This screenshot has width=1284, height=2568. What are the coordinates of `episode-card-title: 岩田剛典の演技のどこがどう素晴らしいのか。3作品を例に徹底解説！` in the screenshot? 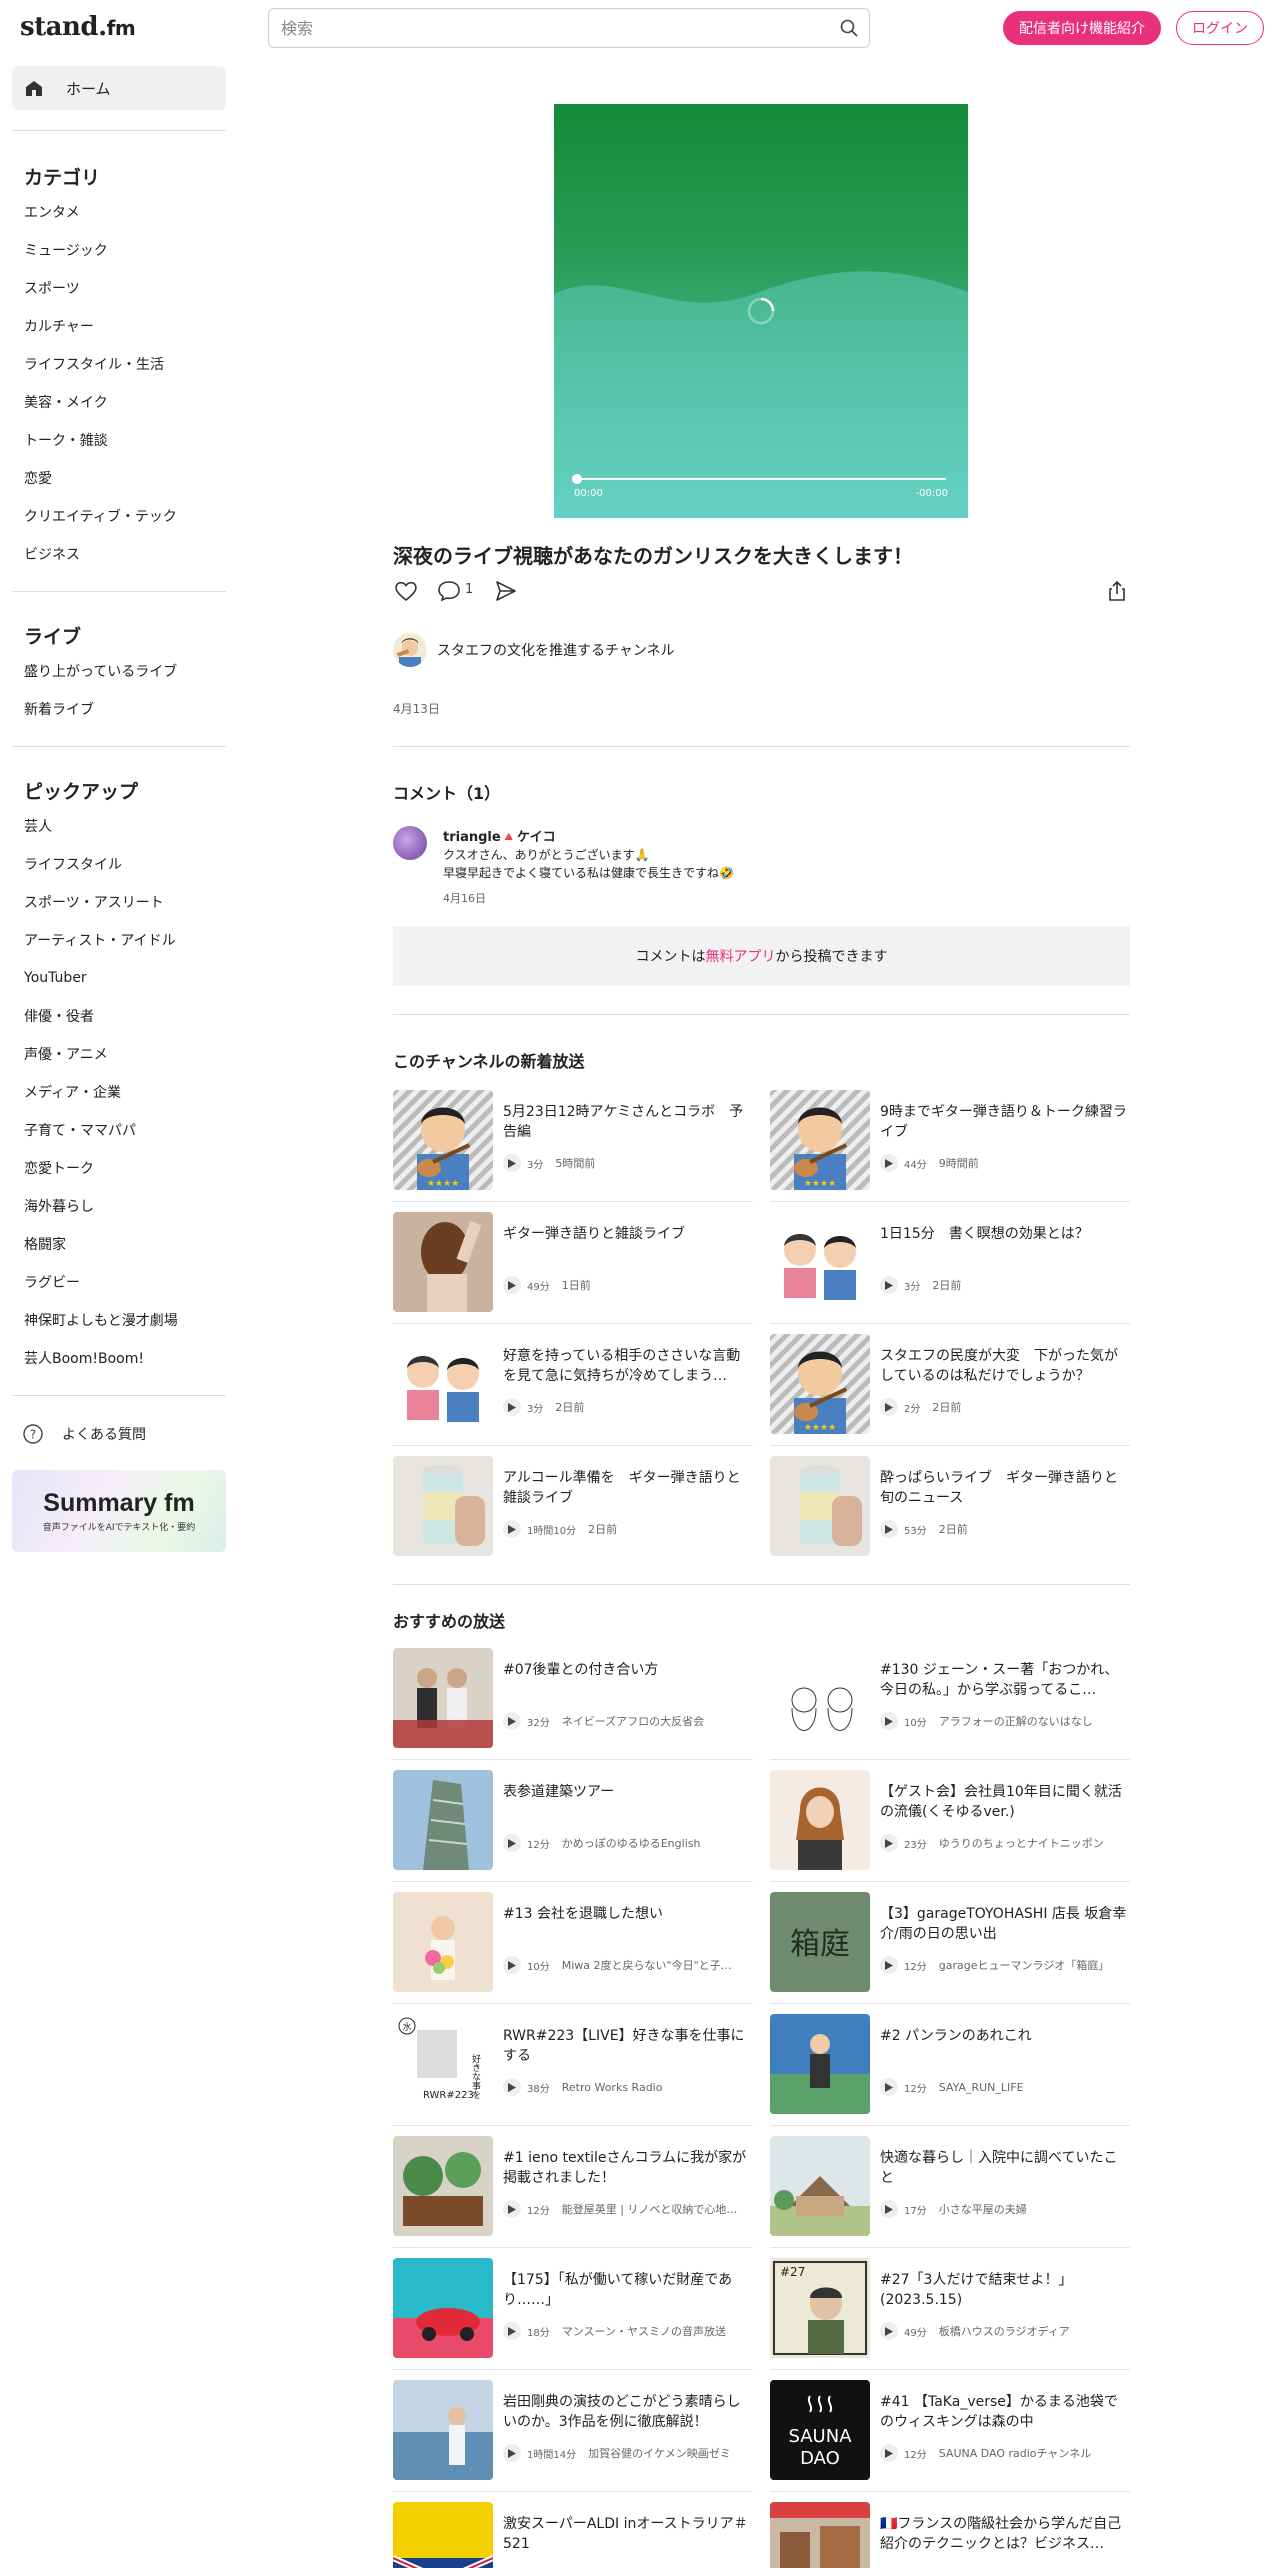 It's located at (628, 2412).